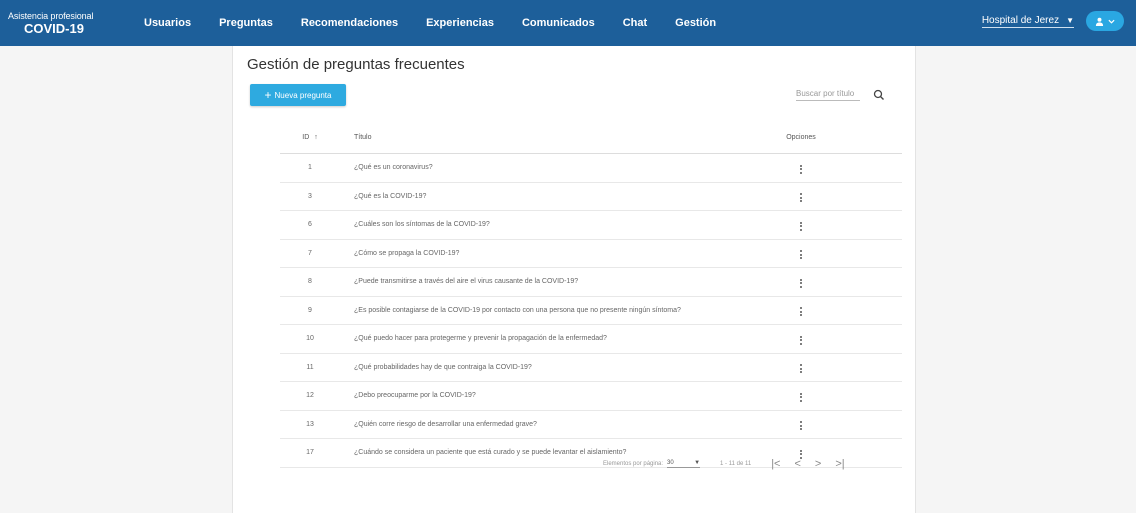 Image resolution: width=1136 pixels, height=513 pixels. Describe the element at coordinates (635, 23) in the screenshot. I see `nav-item-chat: Chat` at that location.